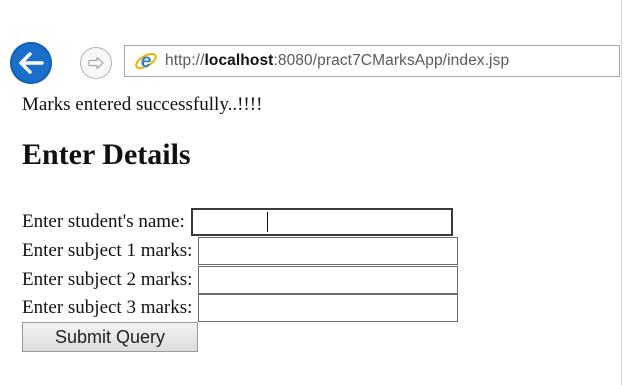  What do you see at coordinates (328, 308) in the screenshot?
I see `subject-3-marks-input` at bounding box center [328, 308].